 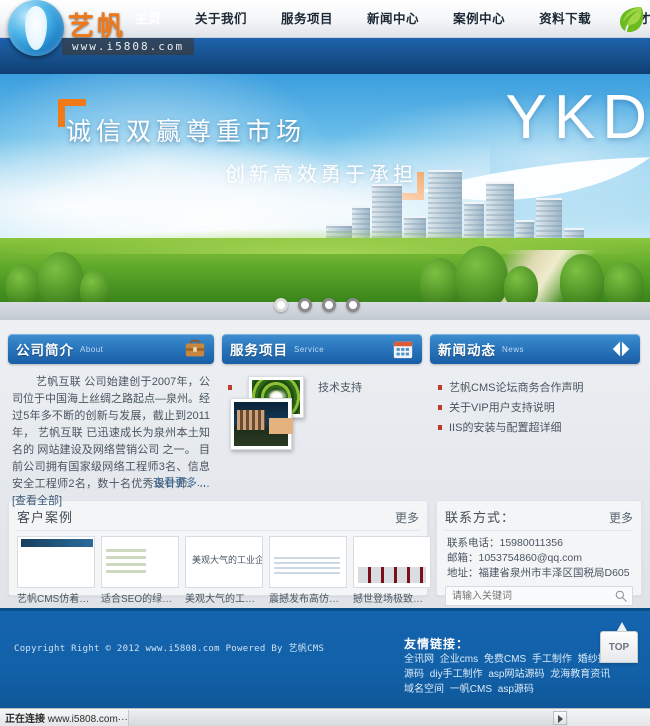 What do you see at coordinates (502, 408) in the screenshot?
I see `news-item-label: 关于VIP用户支持说明` at bounding box center [502, 408].